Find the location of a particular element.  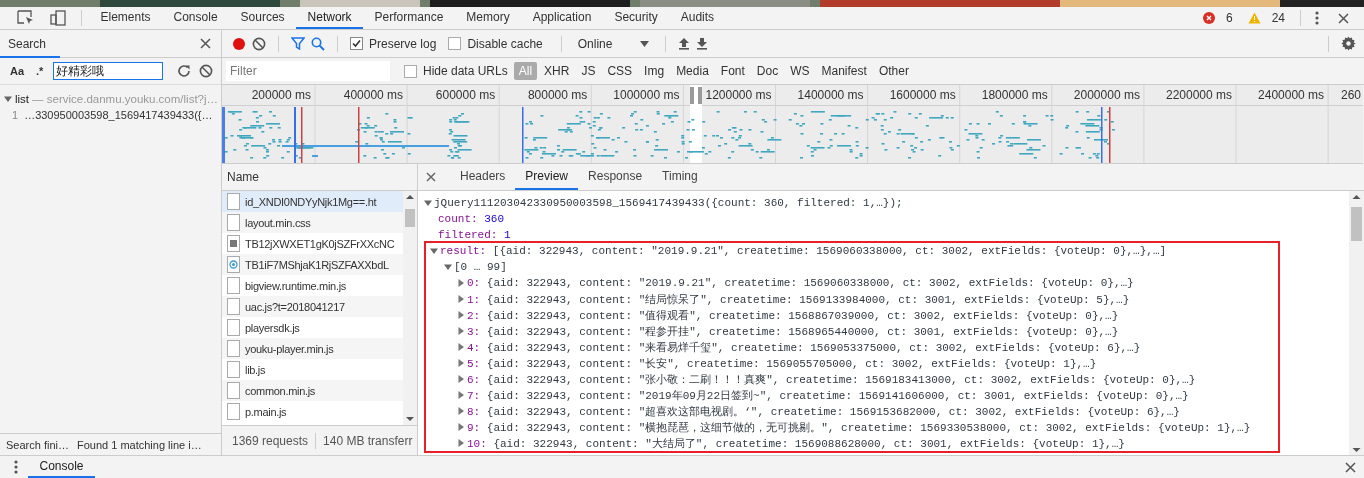

array-item-line: 6: {aid: 322943, content: "张小敬：二刷！！！真爽", createtime: 1569183413000, ct: 3002, extFields: {voteUp: 0},…} is located at coordinates (831, 379).